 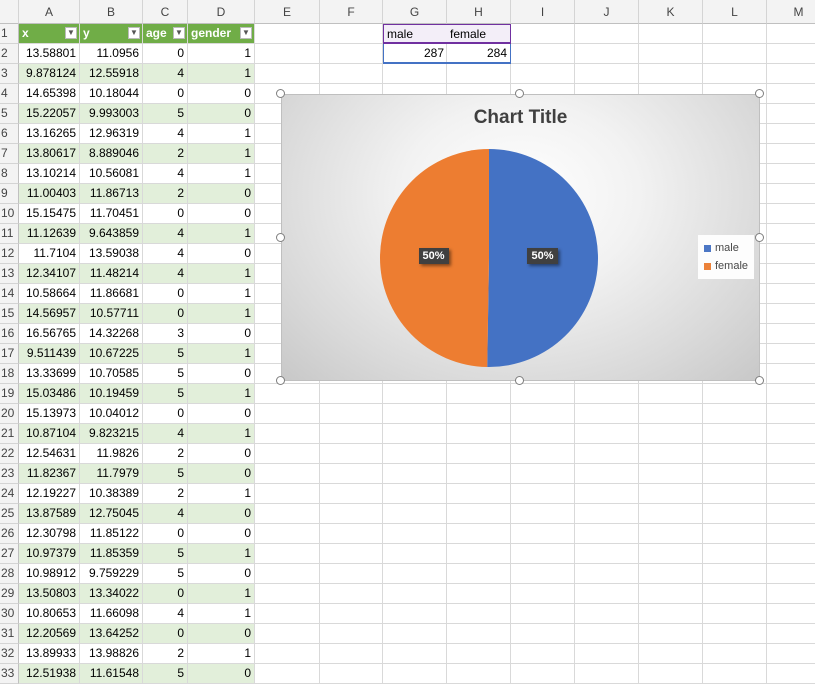 What do you see at coordinates (9, 634) in the screenshot?
I see `row-header: 31` at bounding box center [9, 634].